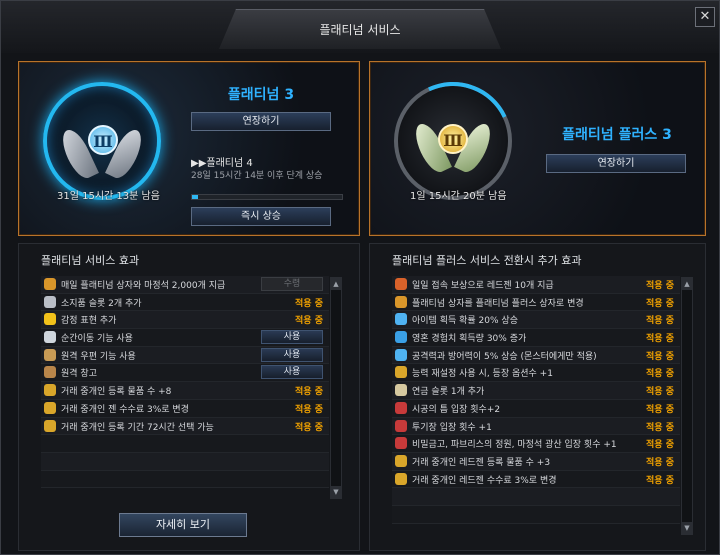  What do you see at coordinates (481, 462) in the screenshot?
I see `effect-text: 거래 중개인 레드젠 등록 물품 수 +3` at bounding box center [481, 462].